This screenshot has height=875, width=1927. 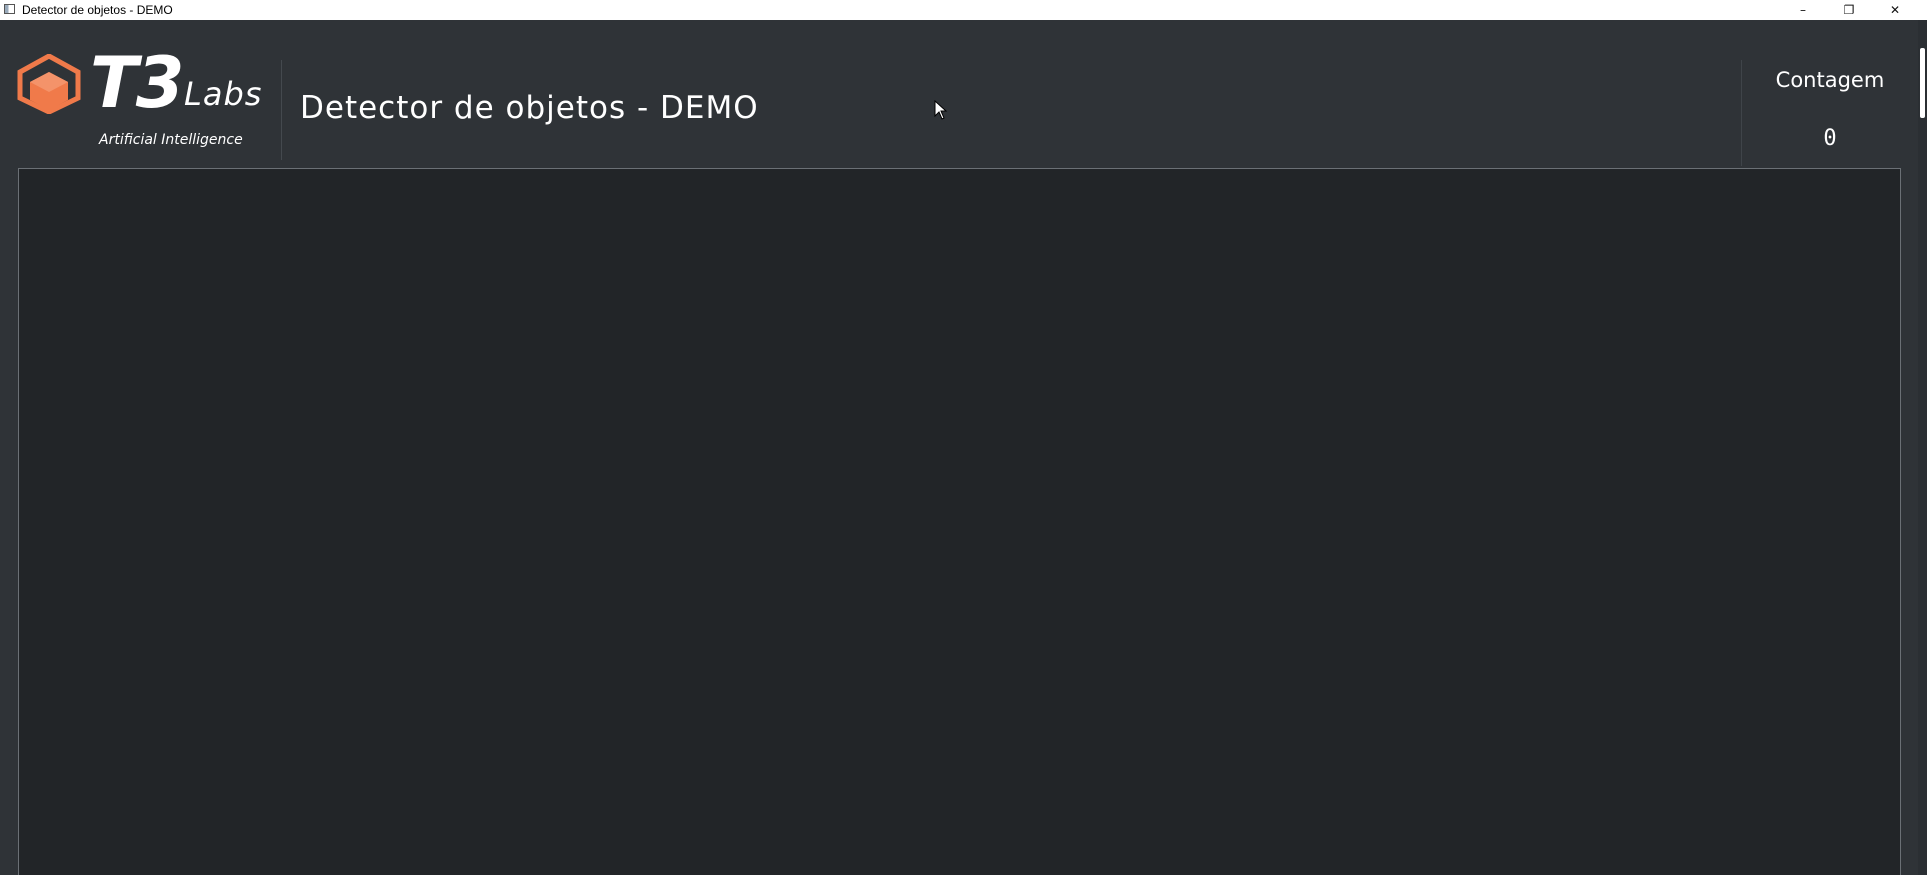 I want to click on logo-tagline: Artificial Intelligence, so click(x=171, y=140).